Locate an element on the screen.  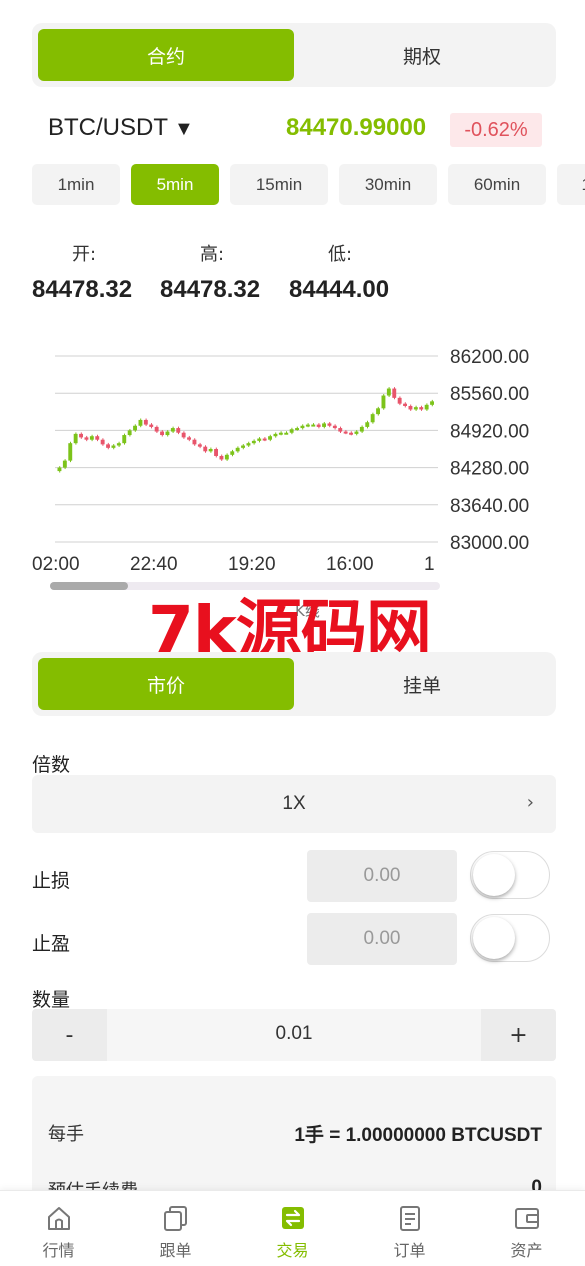
quantity-minus-button: - is located at coordinates (69, 1035).